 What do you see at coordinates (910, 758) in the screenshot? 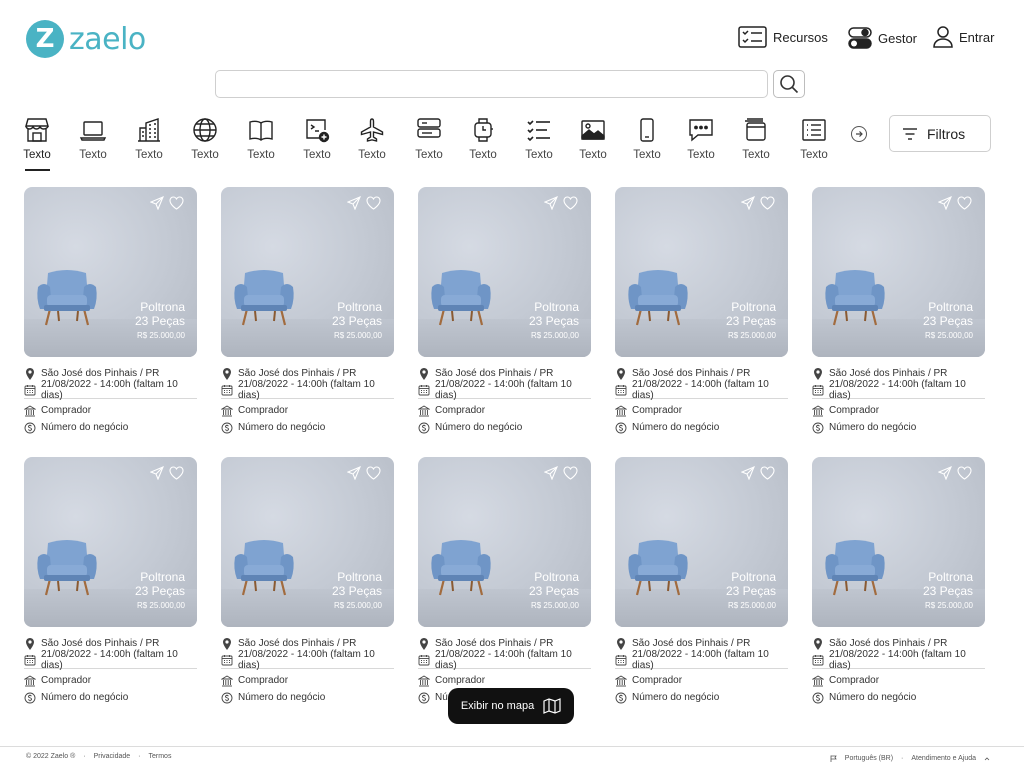
I see `footer-right: Português (BR) · Atendimento e Ajuda` at bounding box center [910, 758].